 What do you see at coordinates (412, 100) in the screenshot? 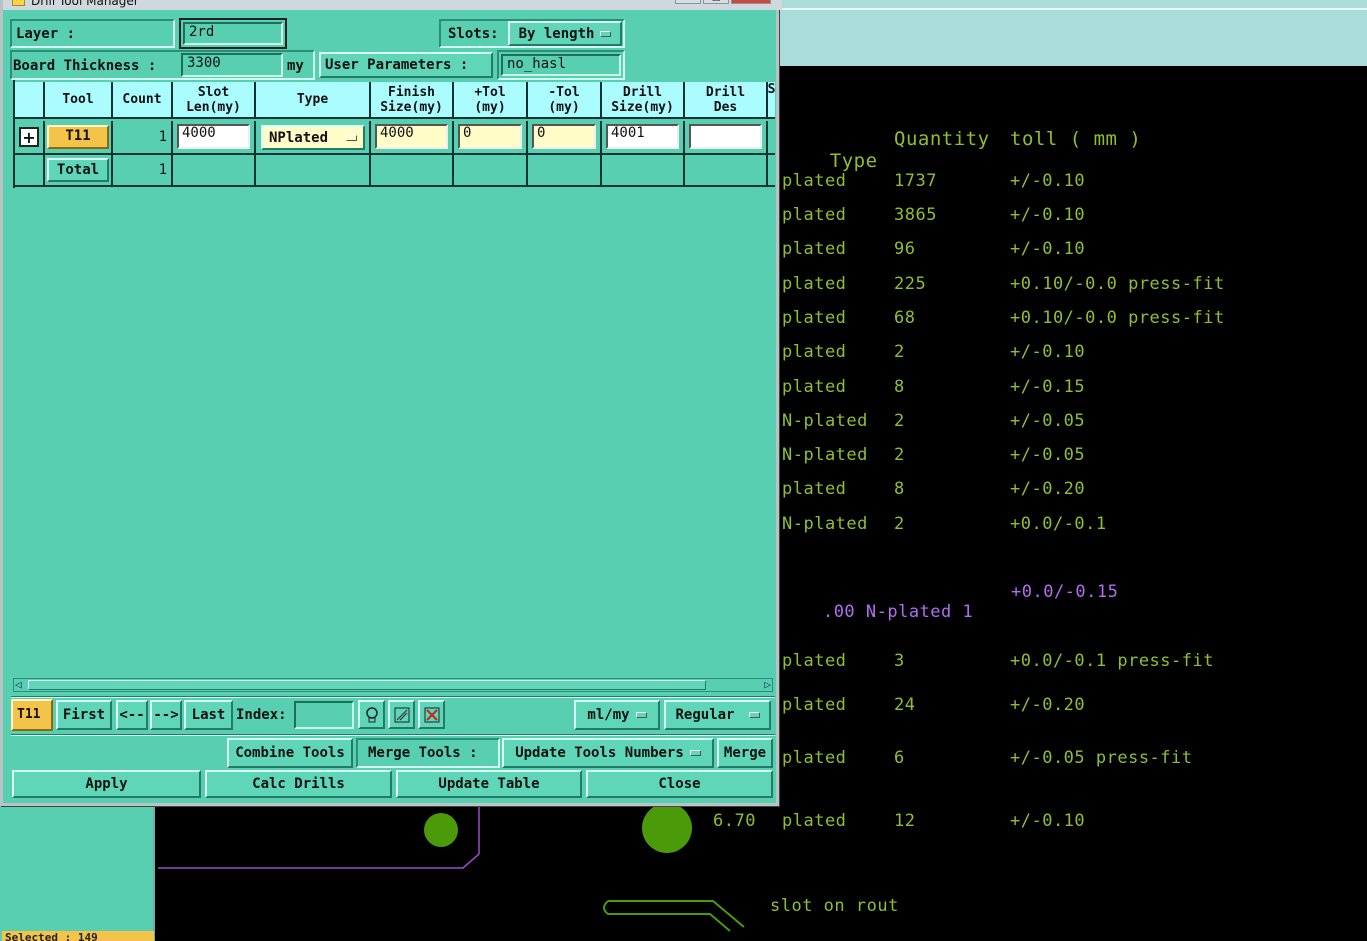
I see `column-header: Finish Size(my)` at bounding box center [412, 100].